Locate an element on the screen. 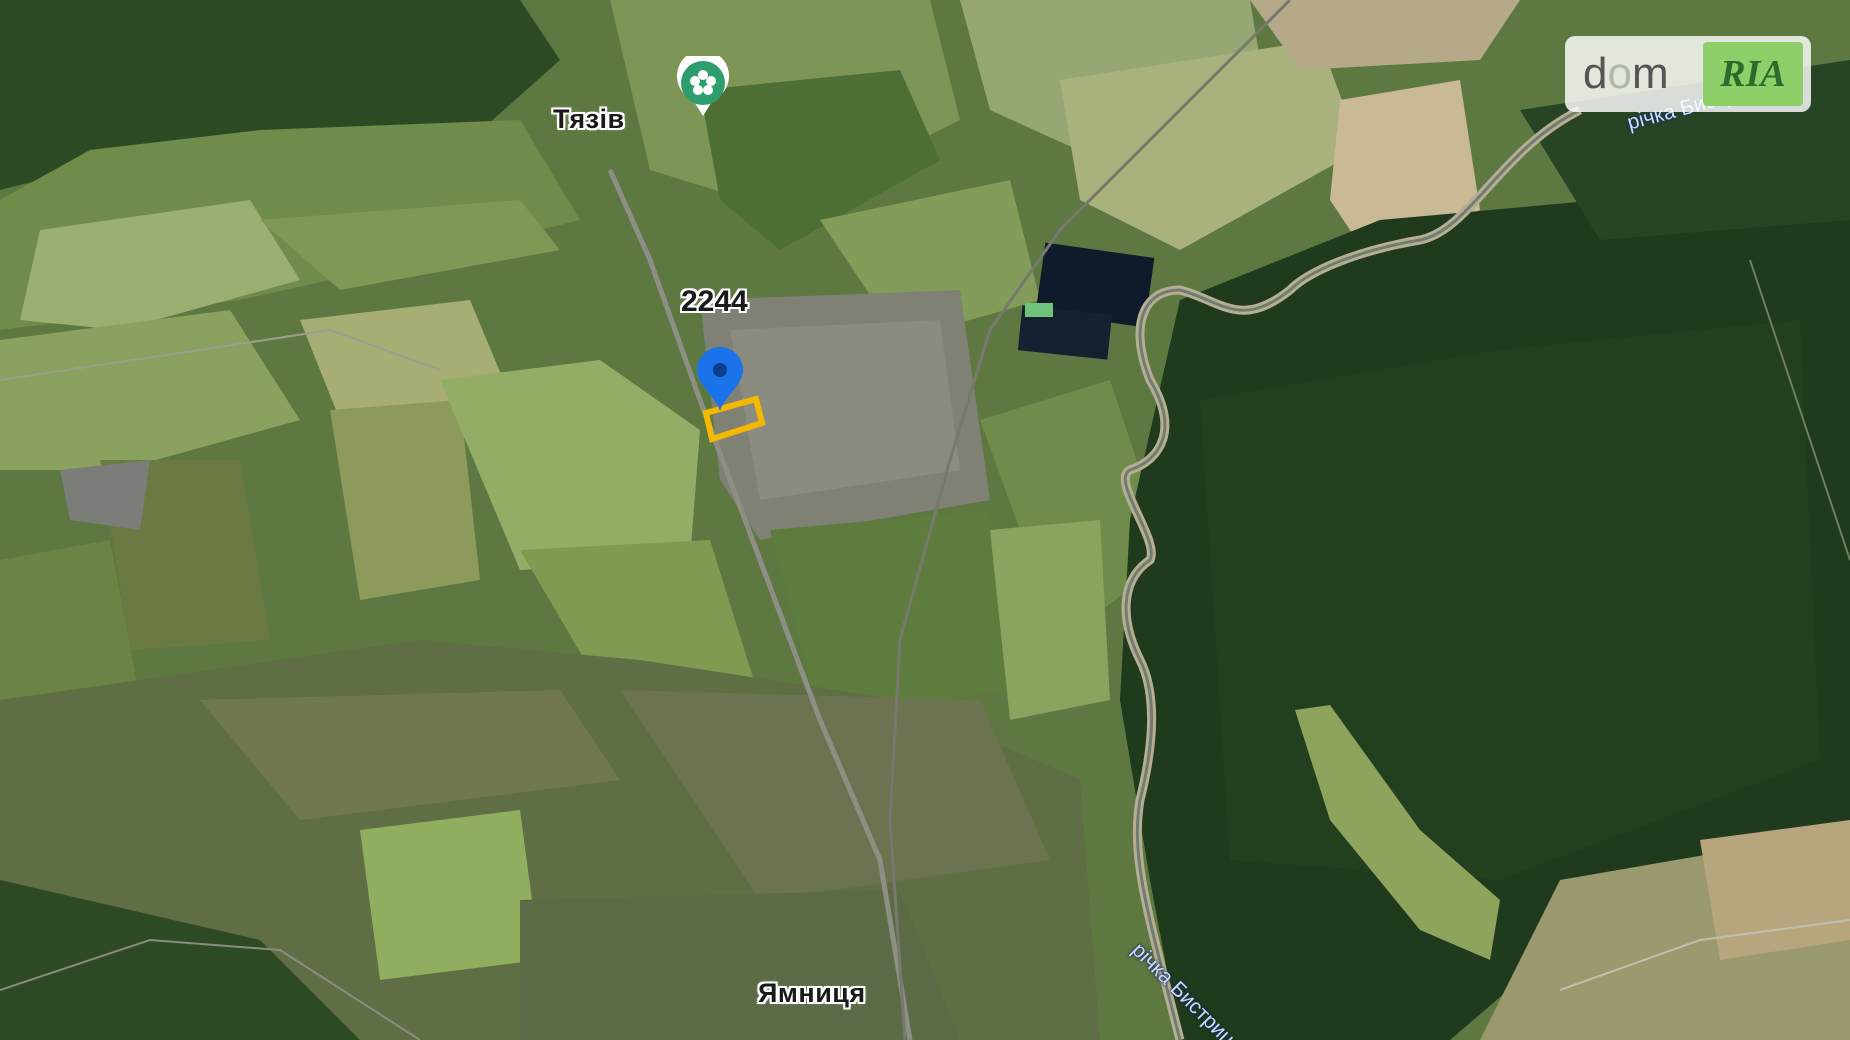 Image resolution: width=1850 pixels, height=1040 pixels. place-label-yamnytsia: Ямниця is located at coordinates (812, 993).